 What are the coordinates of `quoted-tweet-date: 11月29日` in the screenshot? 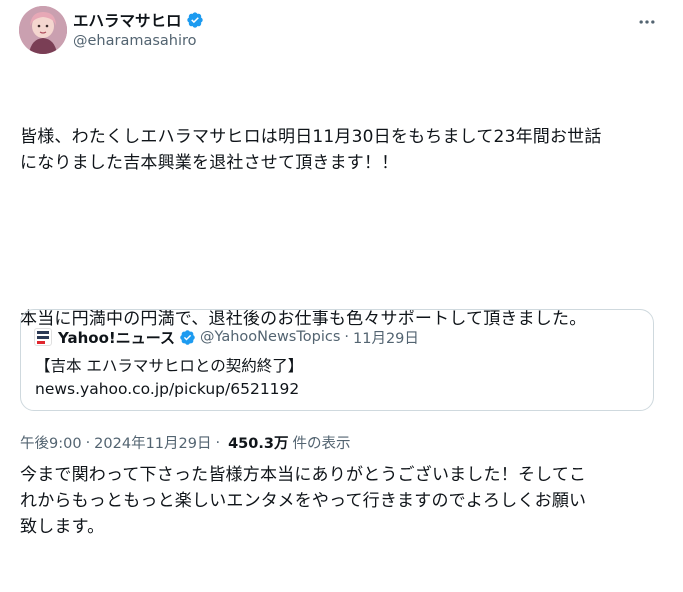 It's located at (386, 337).